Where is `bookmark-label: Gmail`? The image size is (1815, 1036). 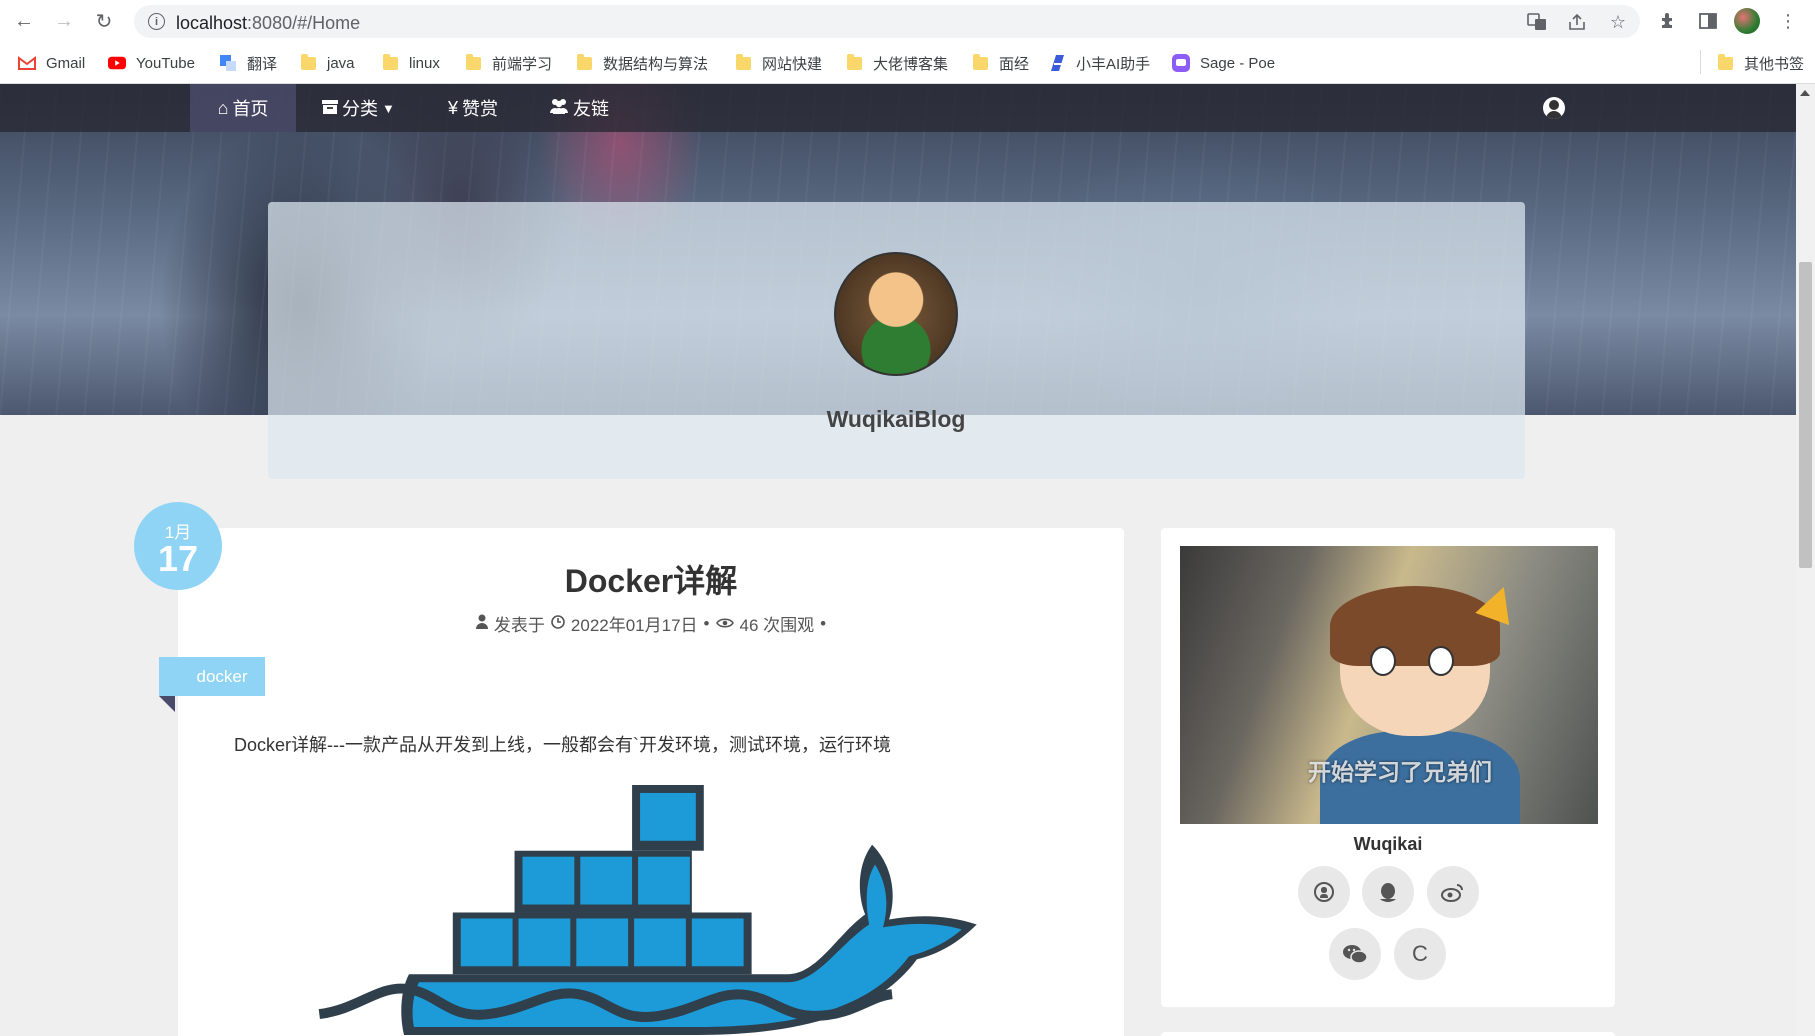 bookmark-label: Gmail is located at coordinates (66, 63).